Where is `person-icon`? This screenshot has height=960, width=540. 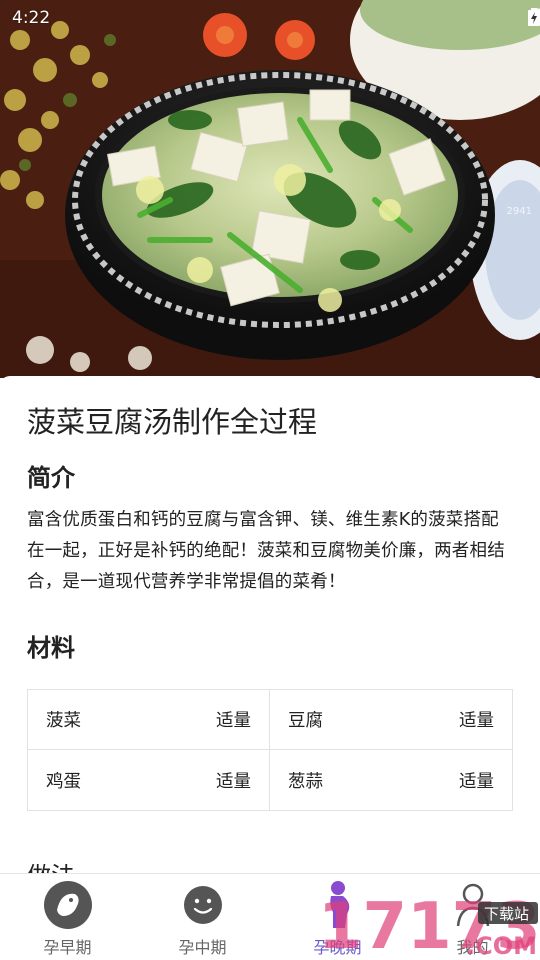 person-icon is located at coordinates (473, 905).